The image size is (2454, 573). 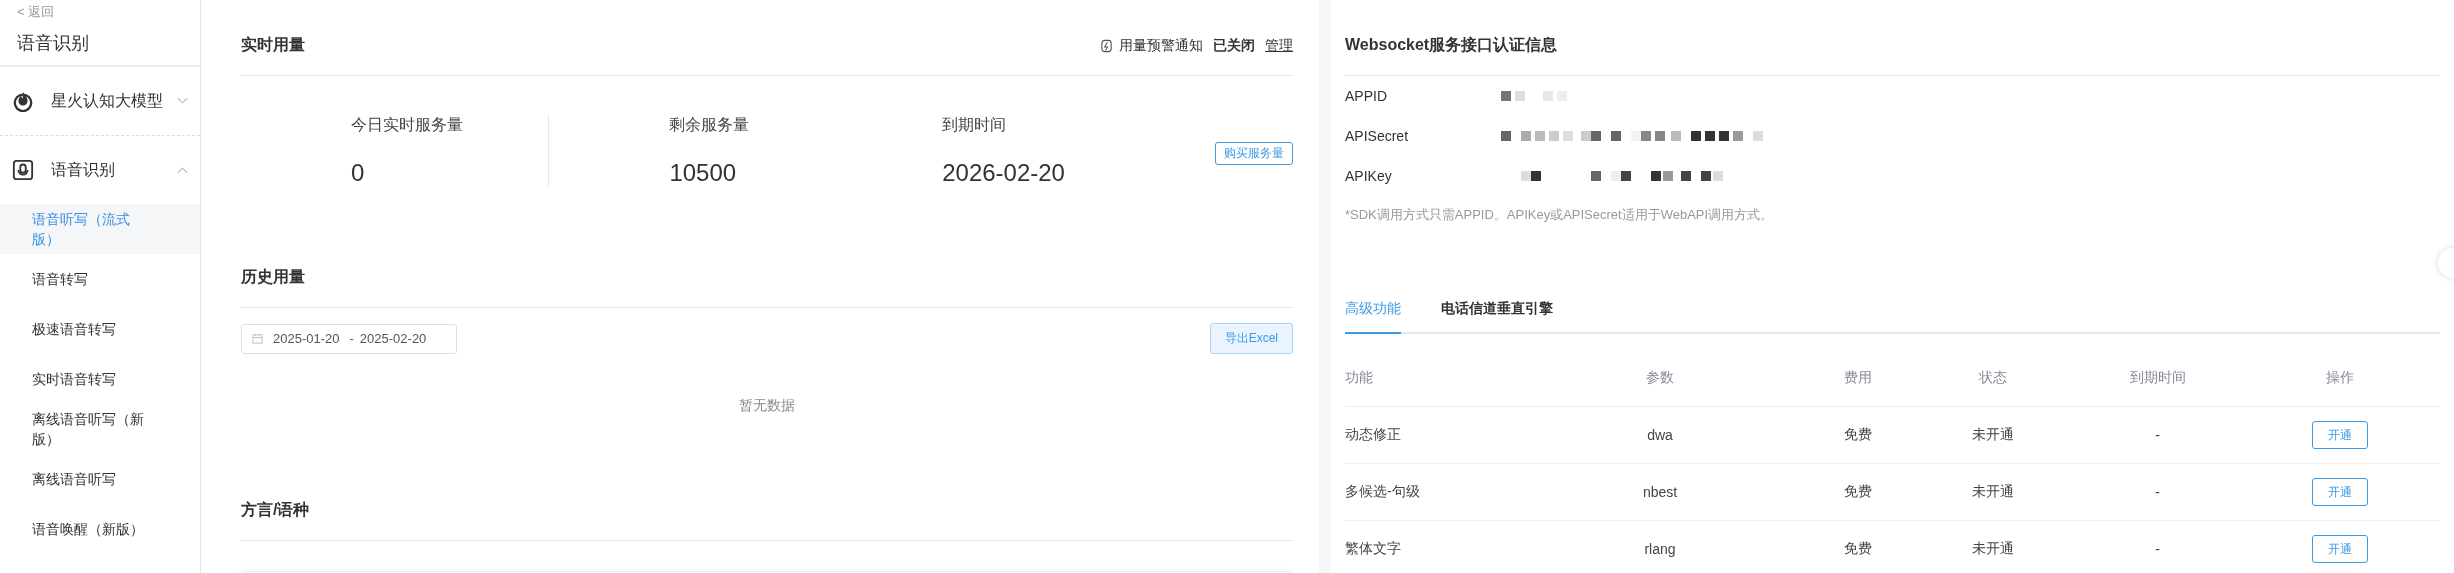 What do you see at coordinates (1279, 45) in the screenshot?
I see `manage-link: 管理` at bounding box center [1279, 45].